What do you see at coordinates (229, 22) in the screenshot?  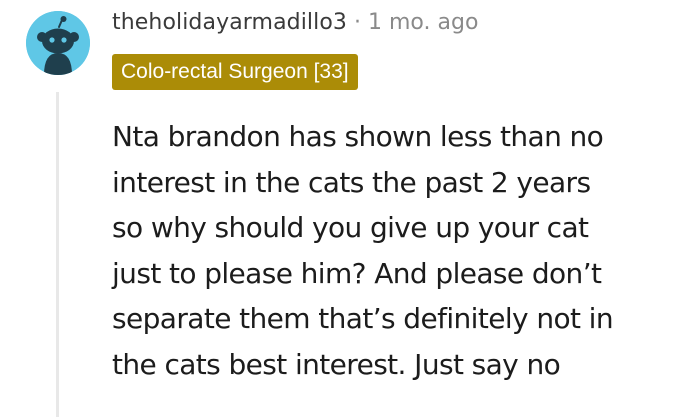 I see `username-link: theholidayarmadillo3` at bounding box center [229, 22].